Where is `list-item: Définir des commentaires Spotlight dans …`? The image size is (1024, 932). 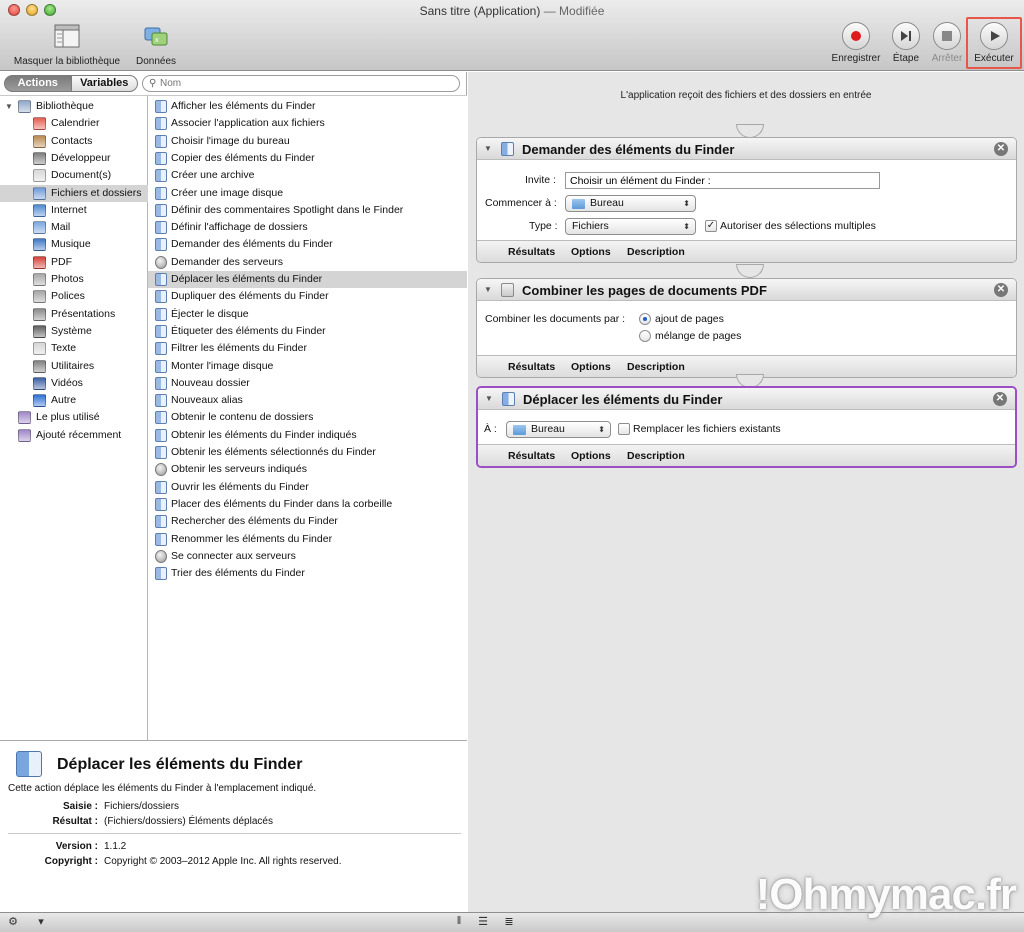
list-item: Définir des commentaires Spotlight dans … is located at coordinates (307, 210).